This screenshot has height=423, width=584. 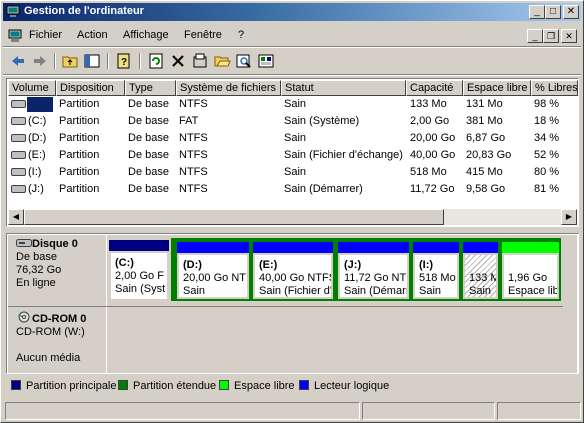 I want to click on partition-label: (C:), so click(x=124, y=263).